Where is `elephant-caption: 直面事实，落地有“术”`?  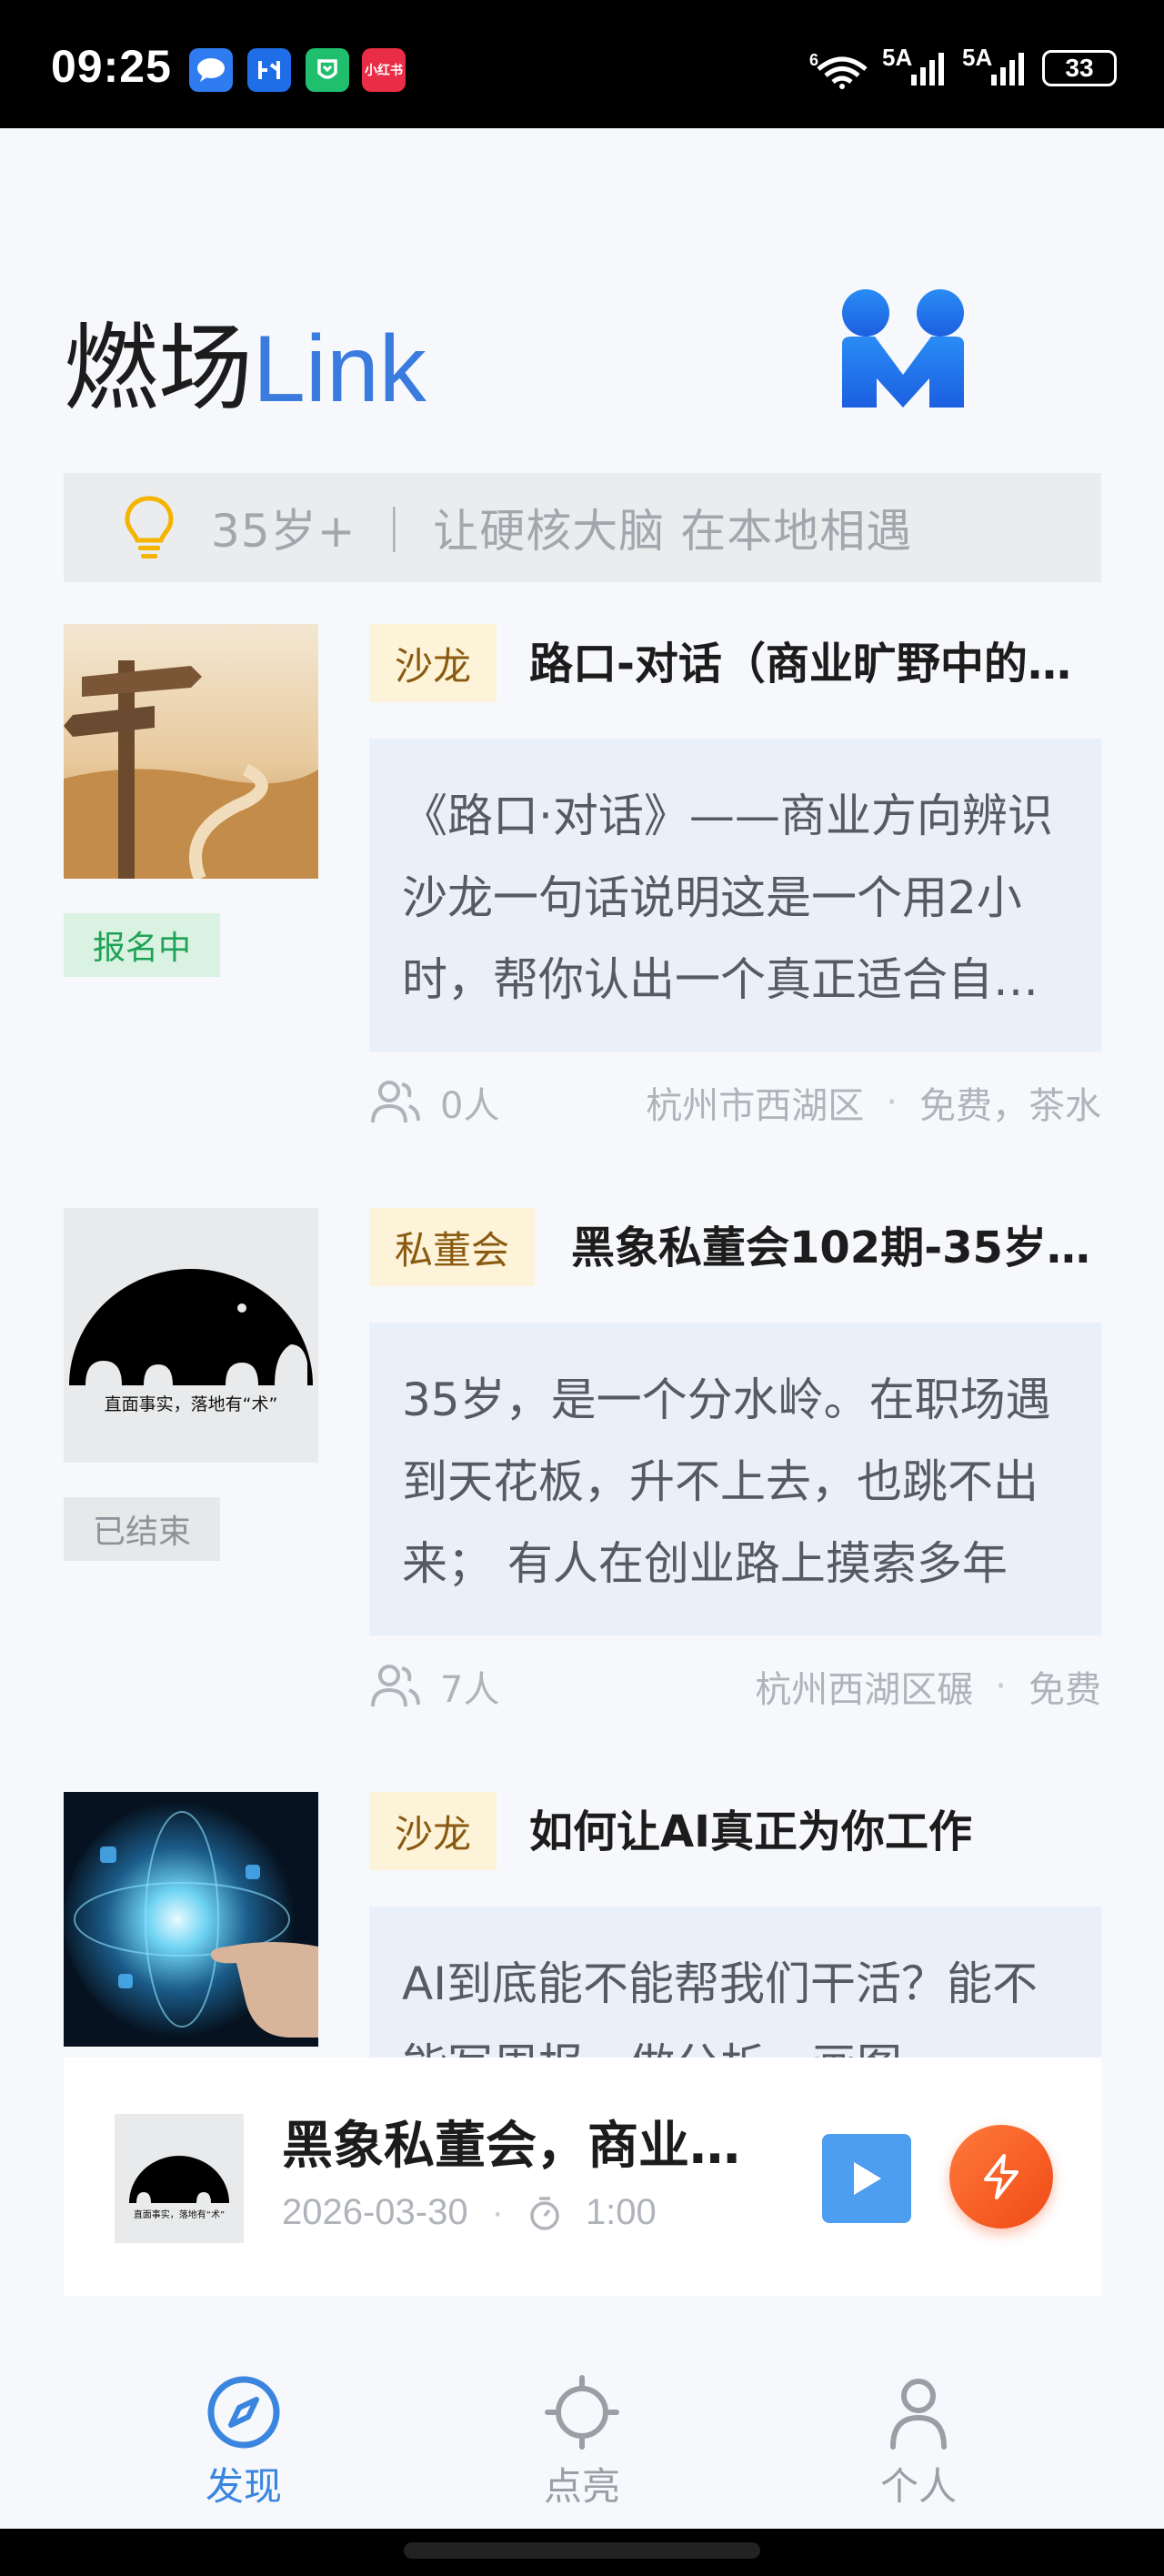 elephant-caption: 直面事实，落地有“术” is located at coordinates (192, 1404).